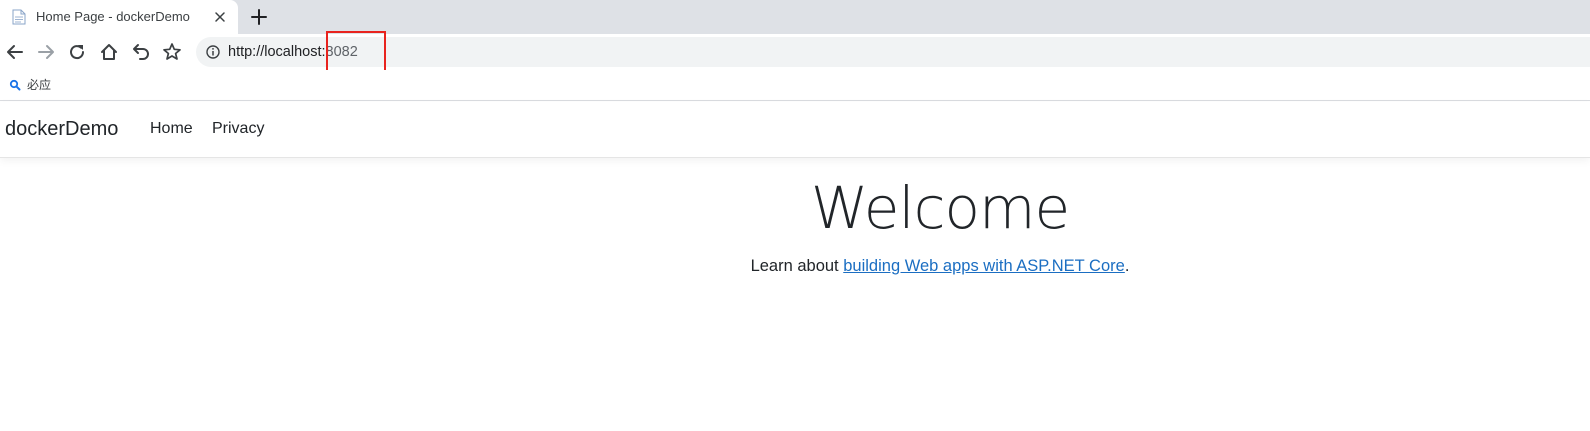 The image size is (1590, 431). Describe the element at coordinates (171, 129) in the screenshot. I see `nav-home-link: Home` at that location.